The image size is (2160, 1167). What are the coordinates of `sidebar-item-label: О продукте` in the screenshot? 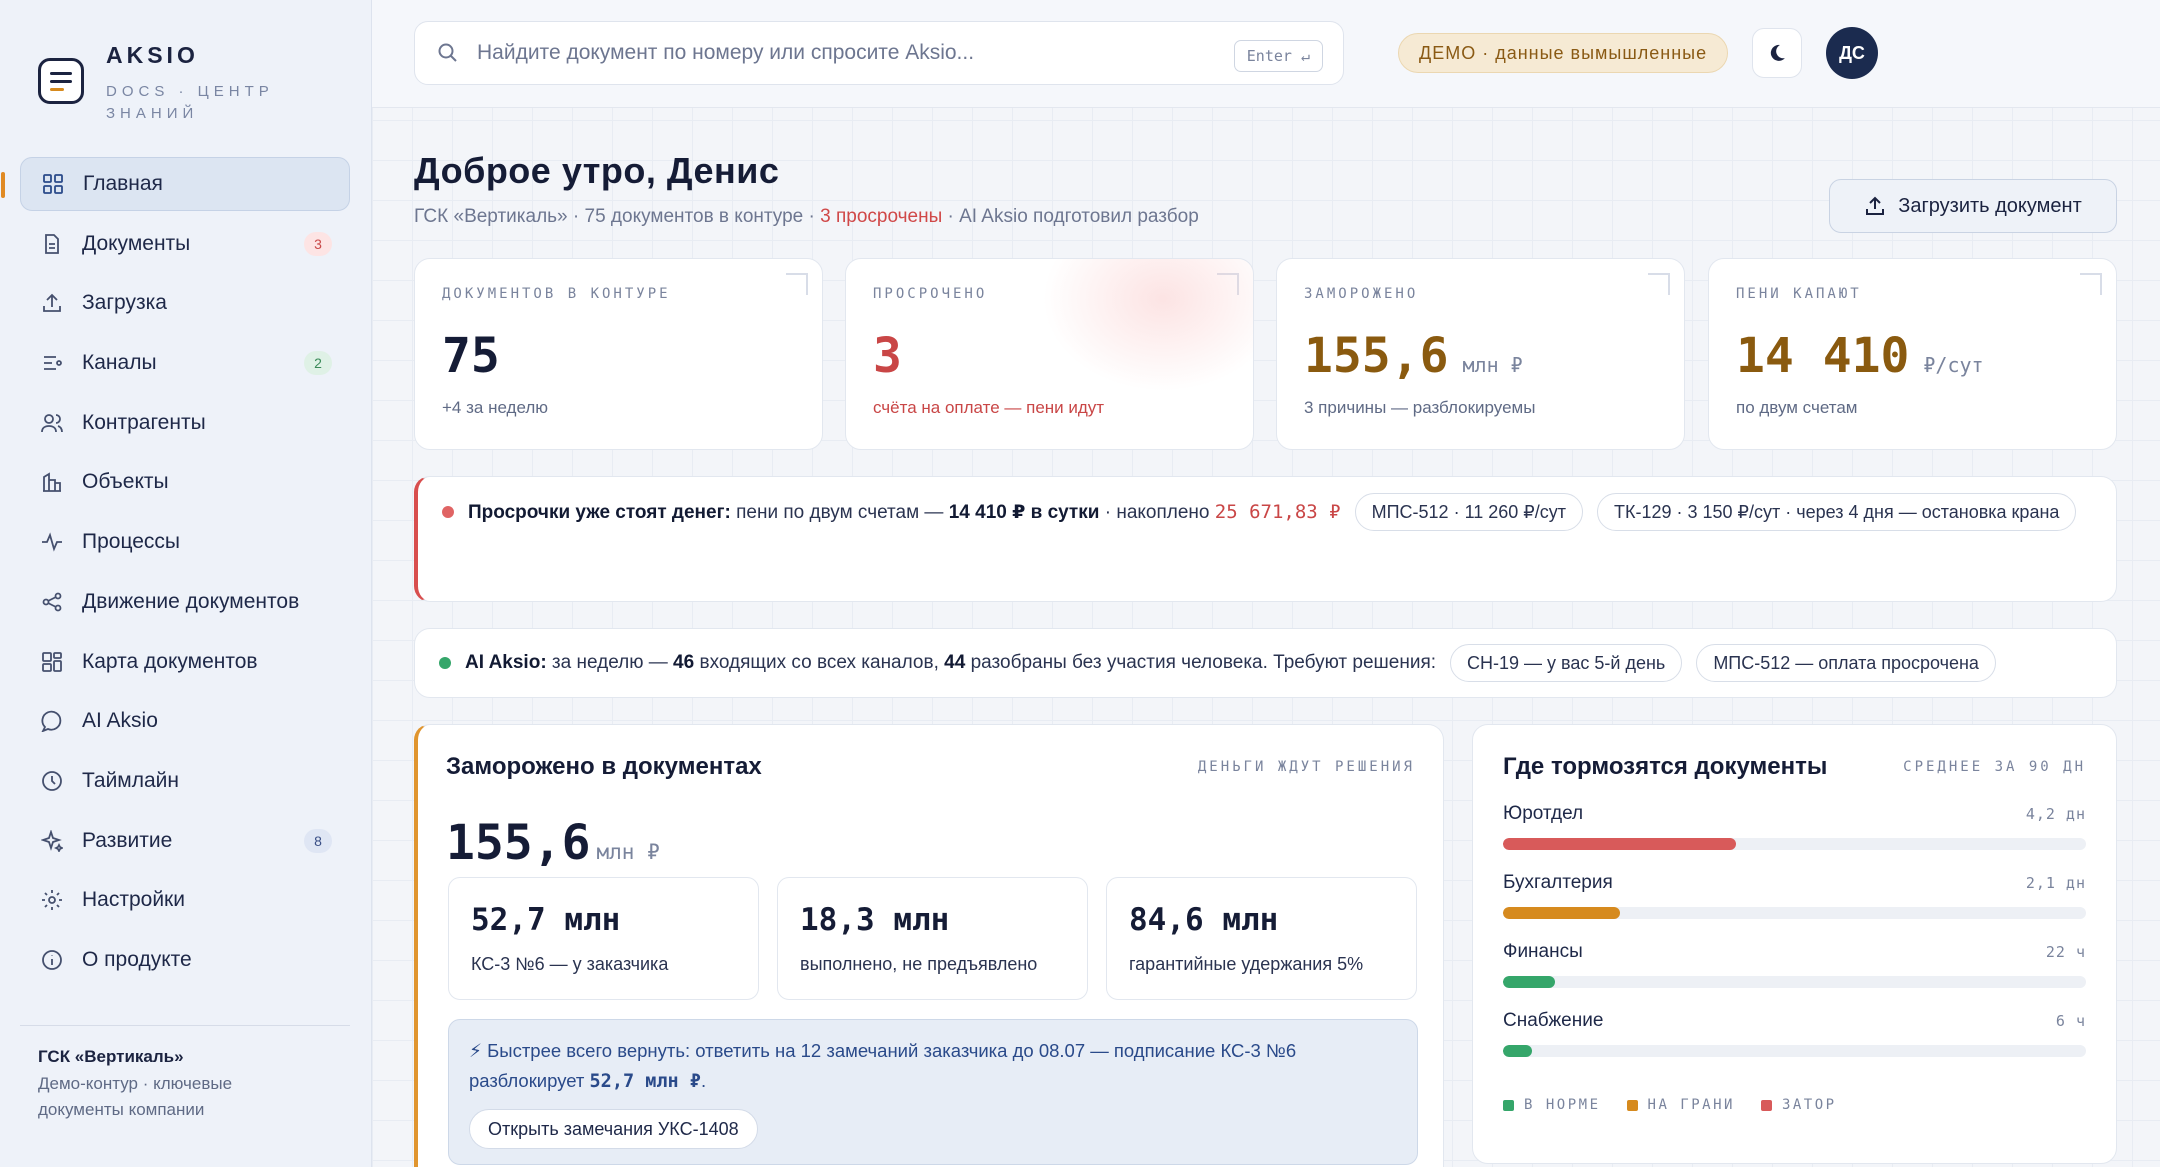 It's located at (137, 959).